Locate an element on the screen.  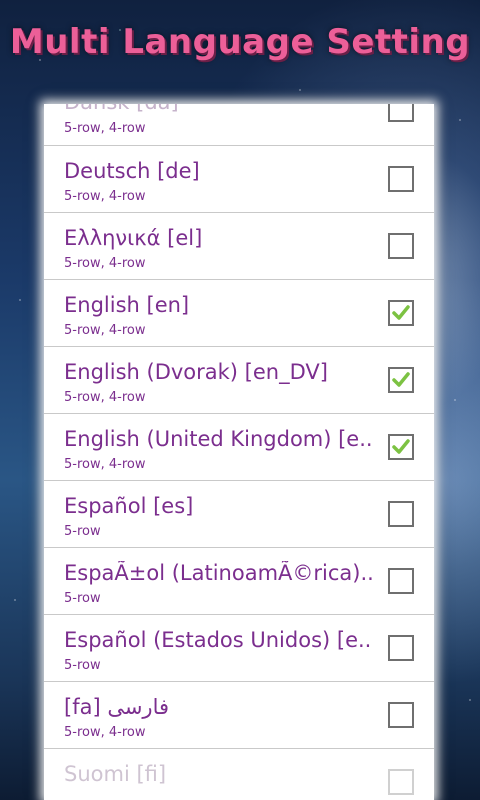
language-row-fa: [fa] فارسی 5-row, 4-row is located at coordinates (239, 715).